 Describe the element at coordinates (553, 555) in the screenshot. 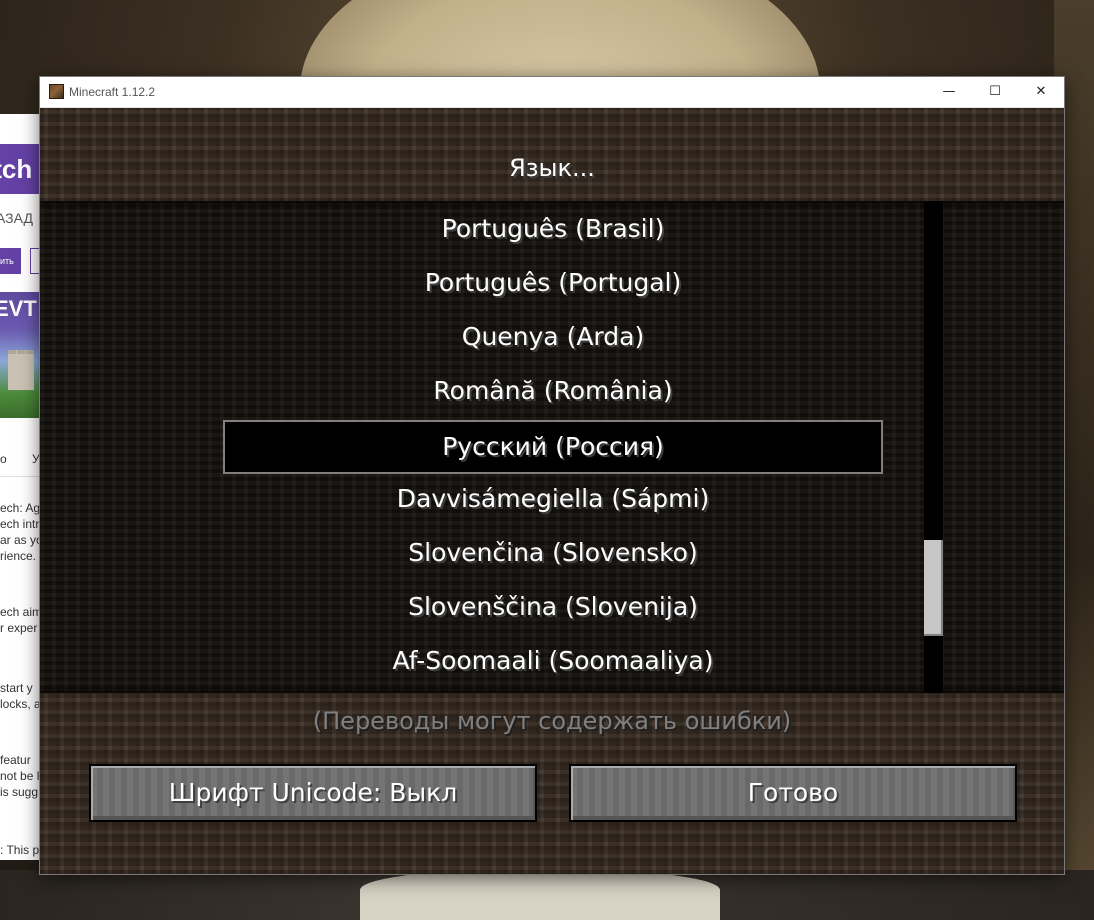

I see `language-item: Slovenčina (Slovensko)` at that location.